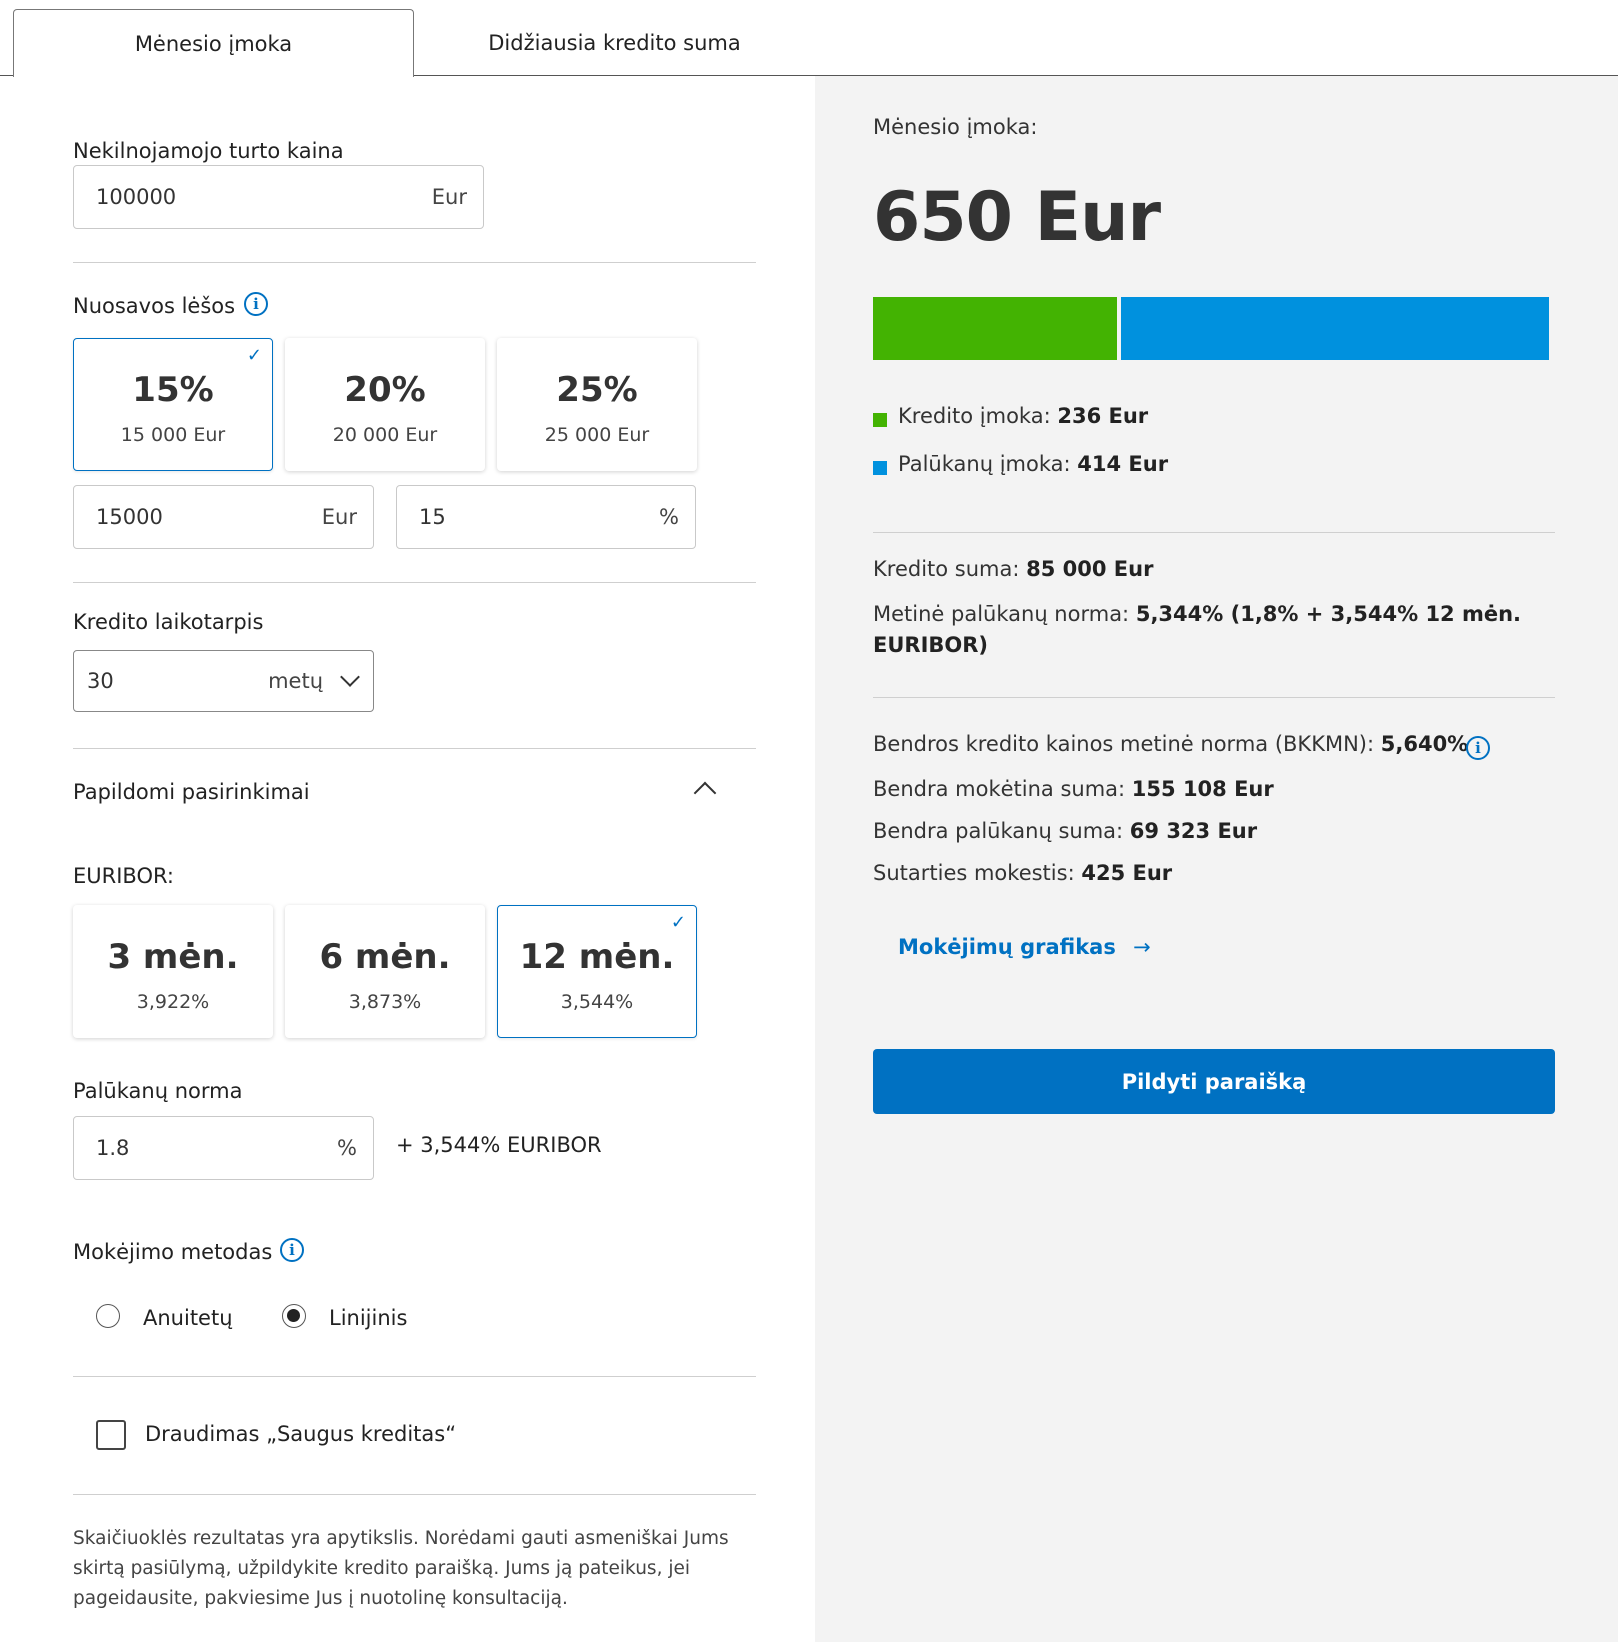 Image resolution: width=1618 pixels, height=1642 pixels. I want to click on bkkmn-value: 5,640%, so click(1424, 744).